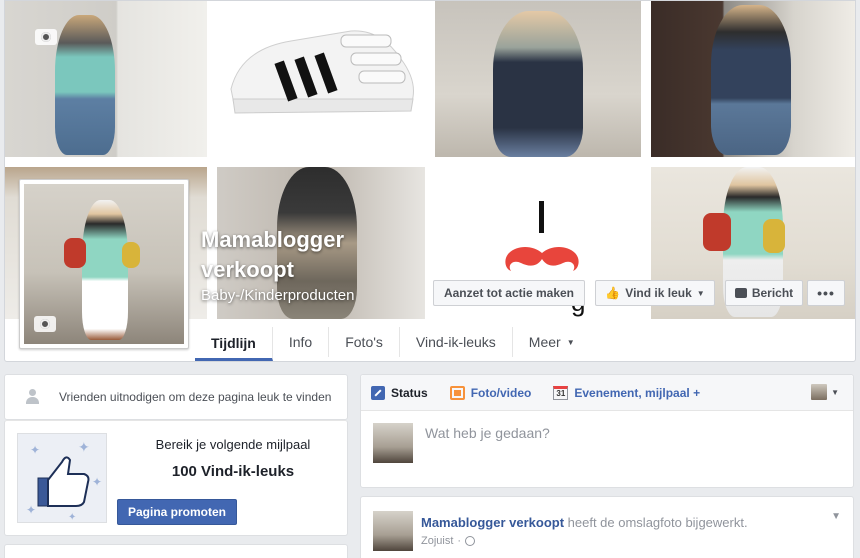 This screenshot has width=860, height=558. What do you see at coordinates (487, 433) in the screenshot?
I see `composer-input: Wat heb je gedaan?` at bounding box center [487, 433].